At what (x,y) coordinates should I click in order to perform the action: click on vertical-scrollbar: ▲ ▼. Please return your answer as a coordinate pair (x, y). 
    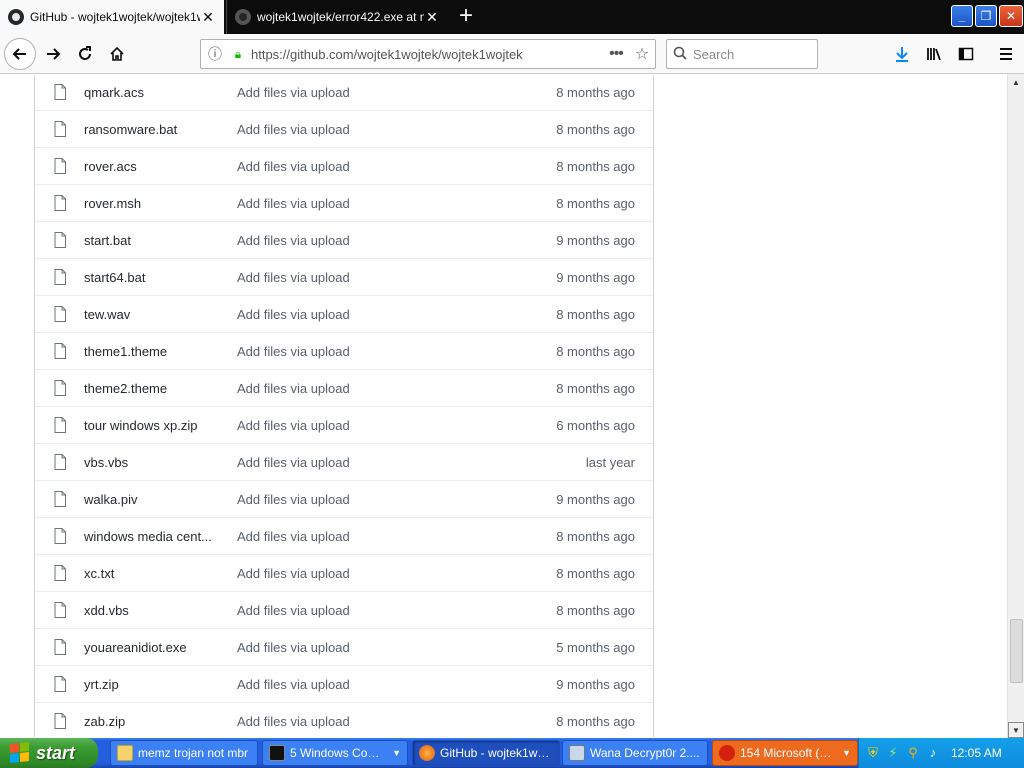
    Looking at the image, I should click on (1015, 406).